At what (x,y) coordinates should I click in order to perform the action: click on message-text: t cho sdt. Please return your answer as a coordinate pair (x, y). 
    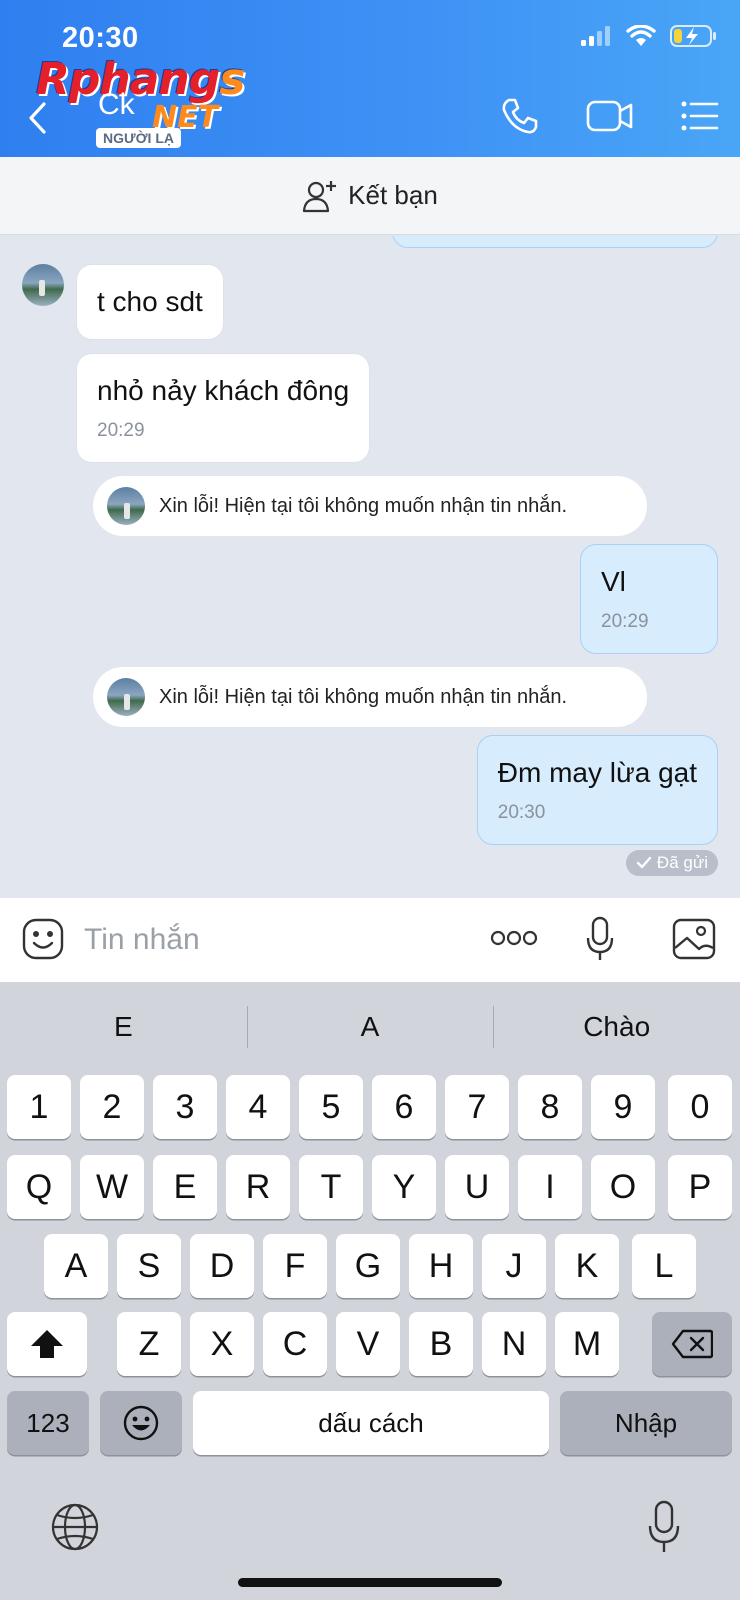
    Looking at the image, I should click on (150, 301).